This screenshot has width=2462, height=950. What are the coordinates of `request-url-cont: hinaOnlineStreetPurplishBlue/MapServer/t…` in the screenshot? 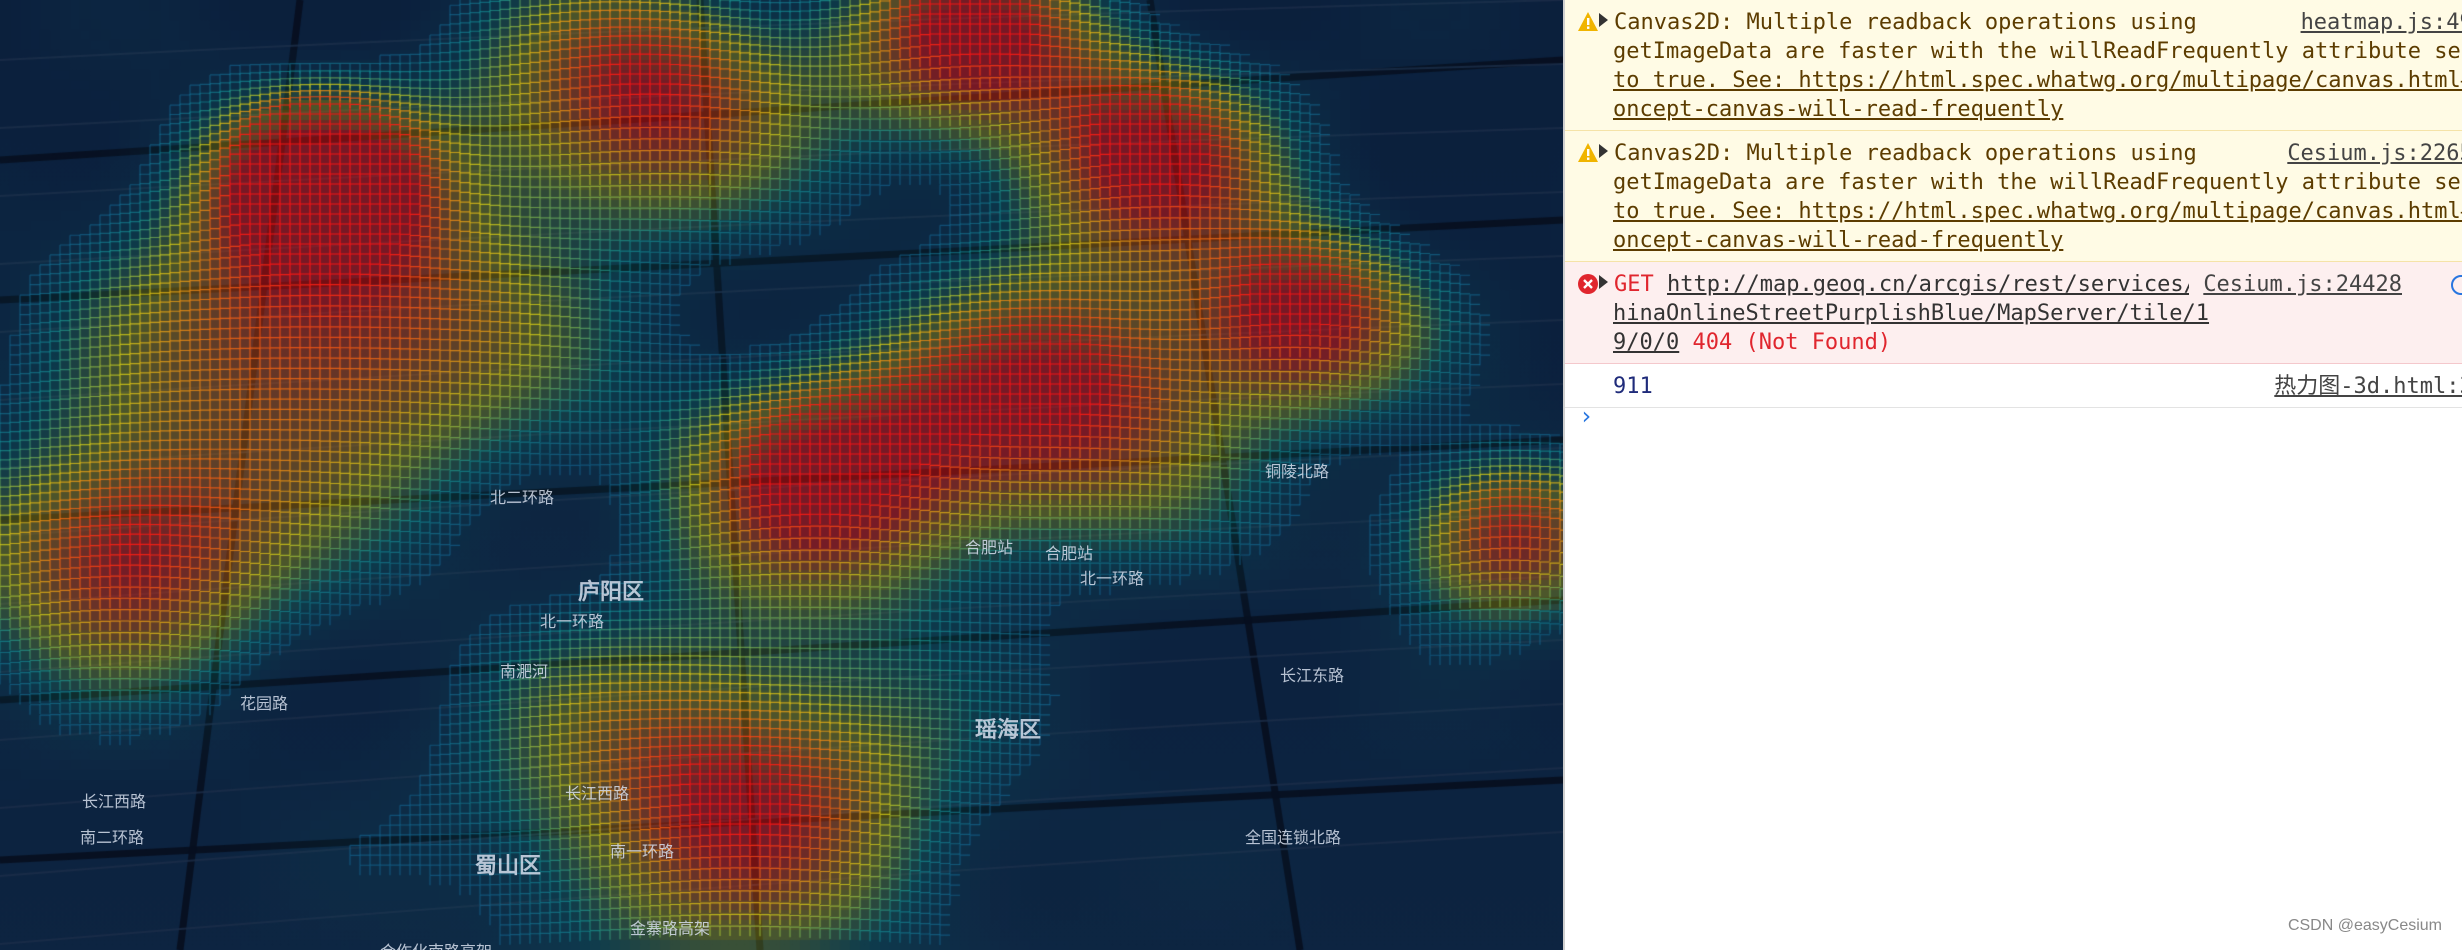 It's located at (2037, 313).